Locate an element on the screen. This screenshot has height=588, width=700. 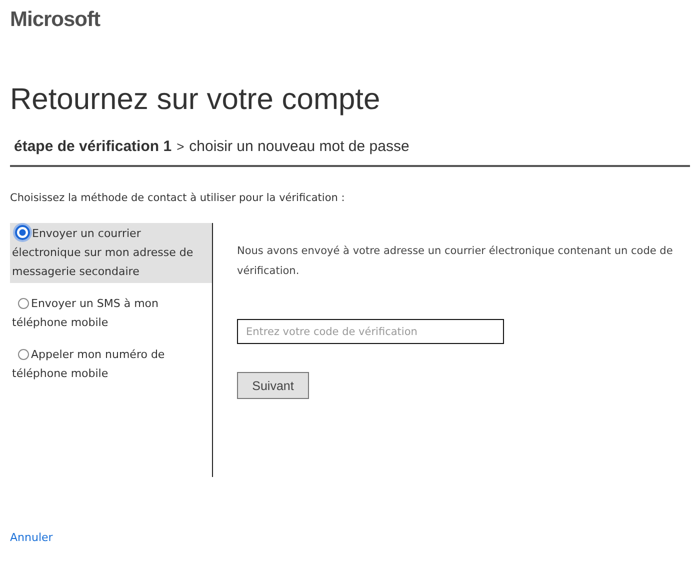
contact-method-option: Envoyer un SMS à mon téléphone mobile is located at coordinates (111, 313).